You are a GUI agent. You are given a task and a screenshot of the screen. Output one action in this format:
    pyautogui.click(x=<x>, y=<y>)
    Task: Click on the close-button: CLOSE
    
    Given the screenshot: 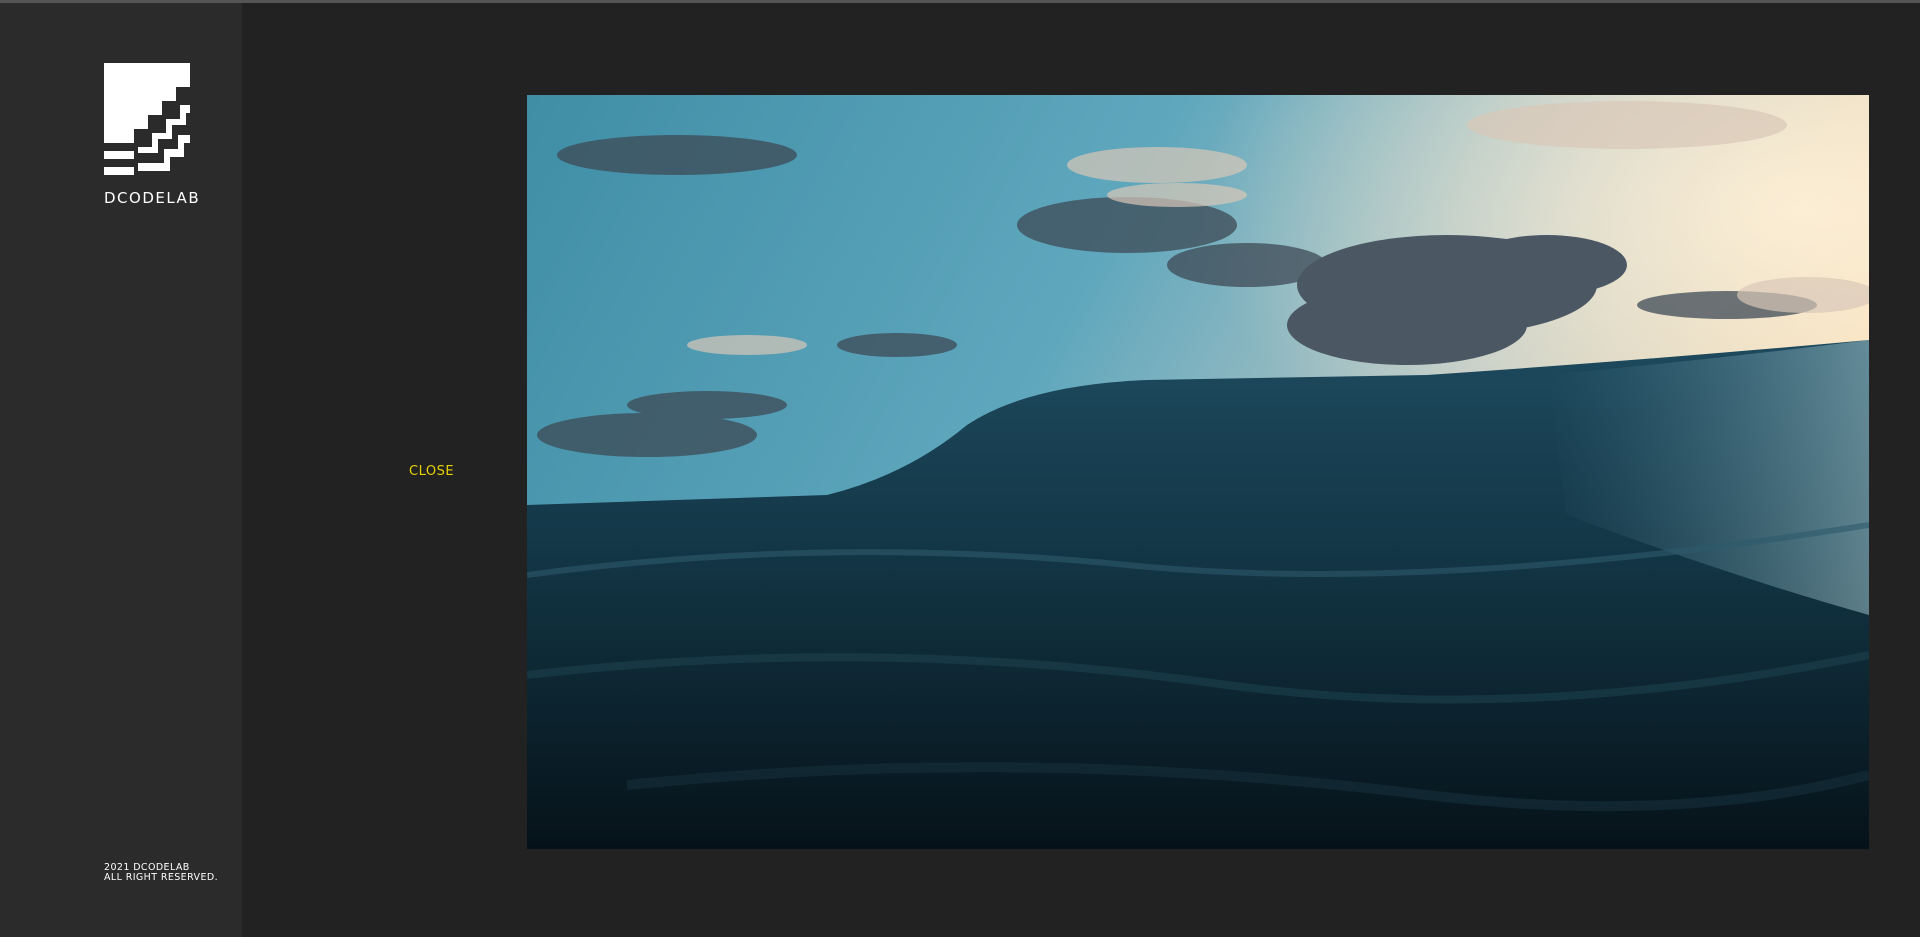 What is the action you would take?
    pyautogui.click(x=431, y=471)
    